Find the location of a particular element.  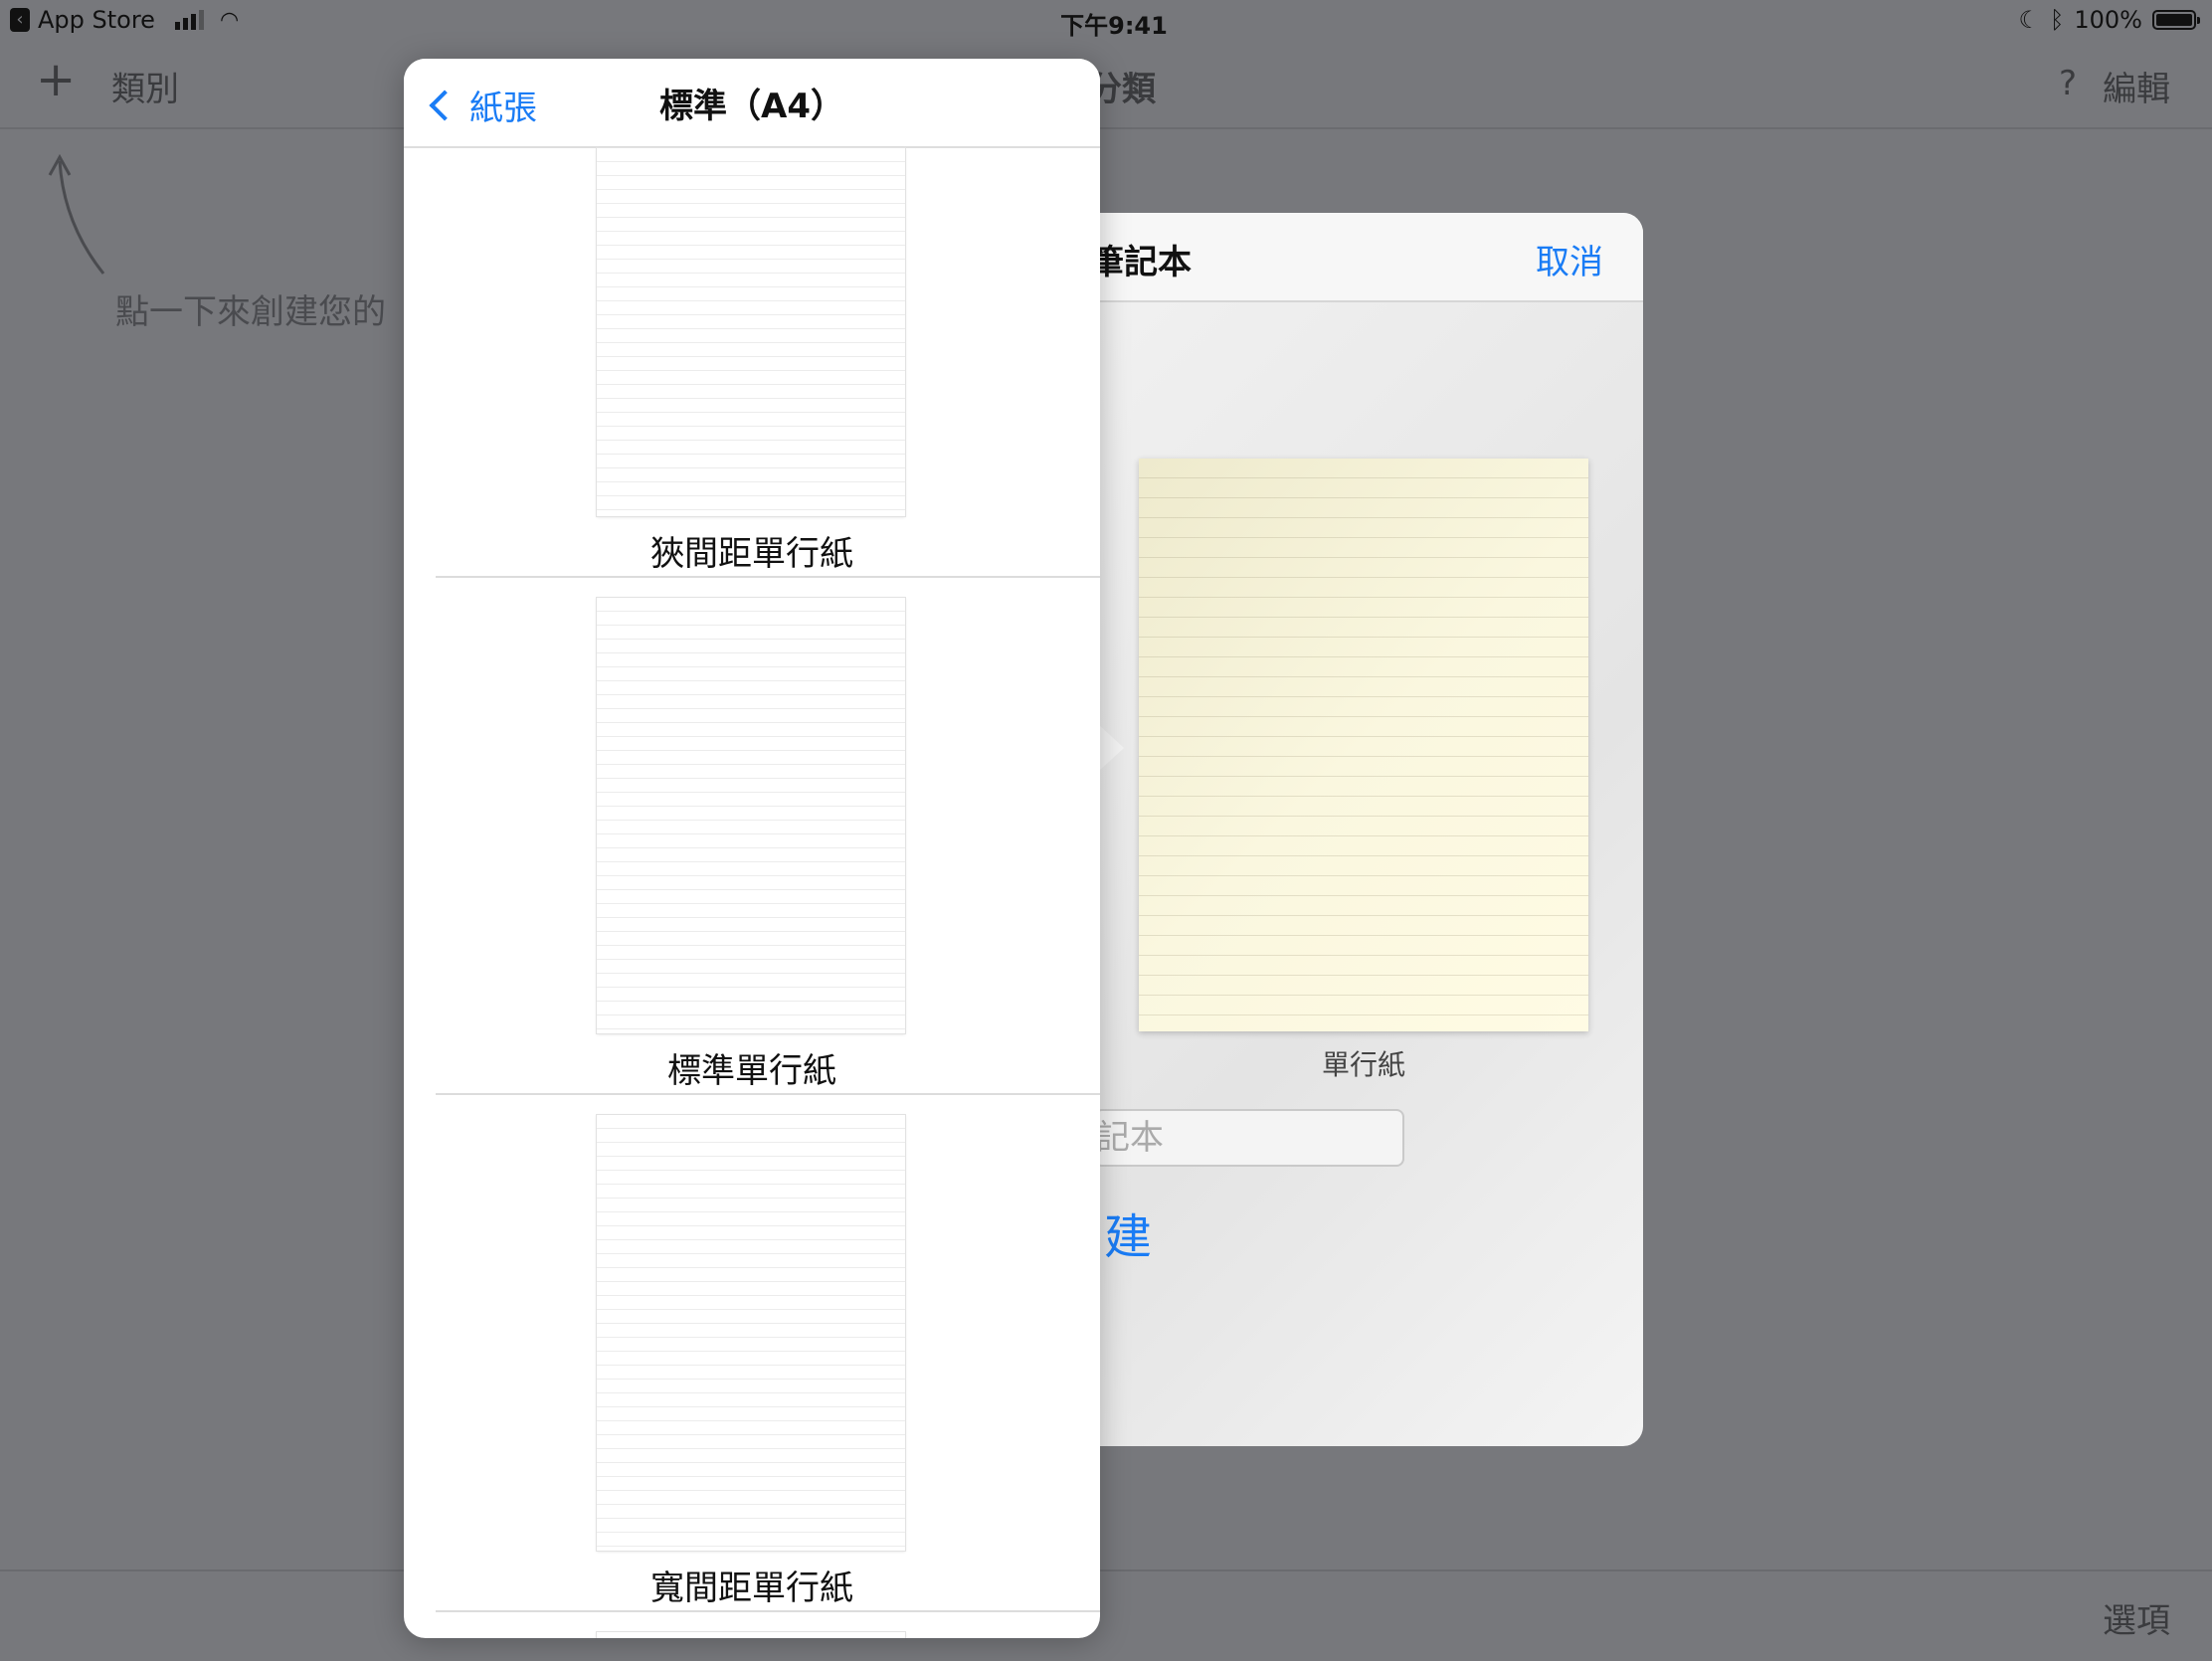

popover-title: 標準（A4） is located at coordinates (751, 106).